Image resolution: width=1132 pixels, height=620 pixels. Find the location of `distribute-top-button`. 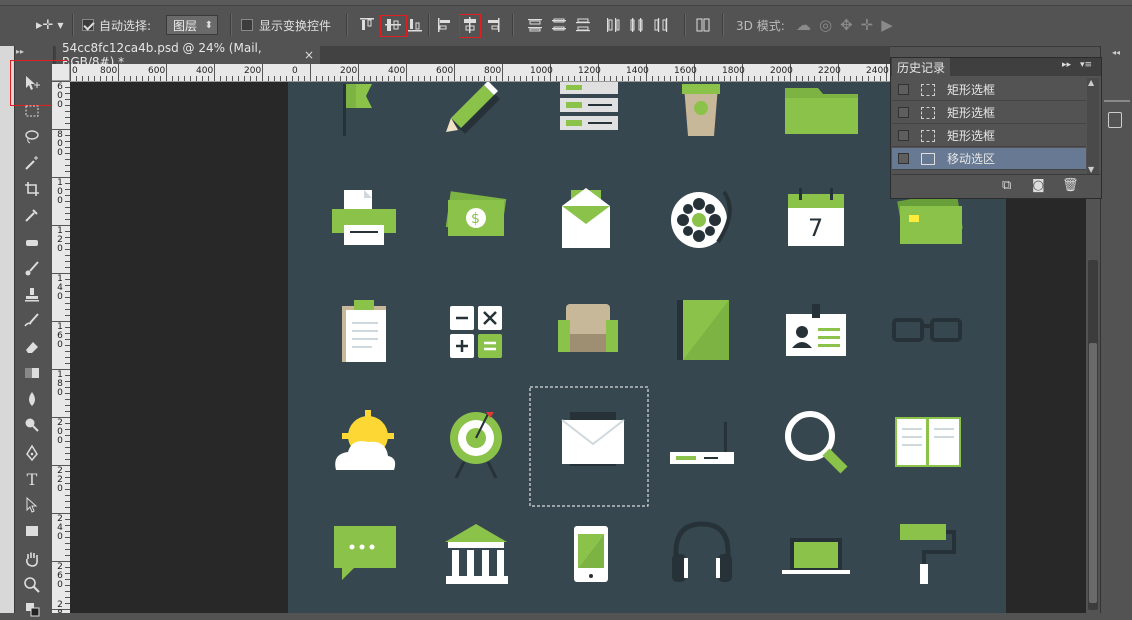

distribute-top-button is located at coordinates (535, 25).